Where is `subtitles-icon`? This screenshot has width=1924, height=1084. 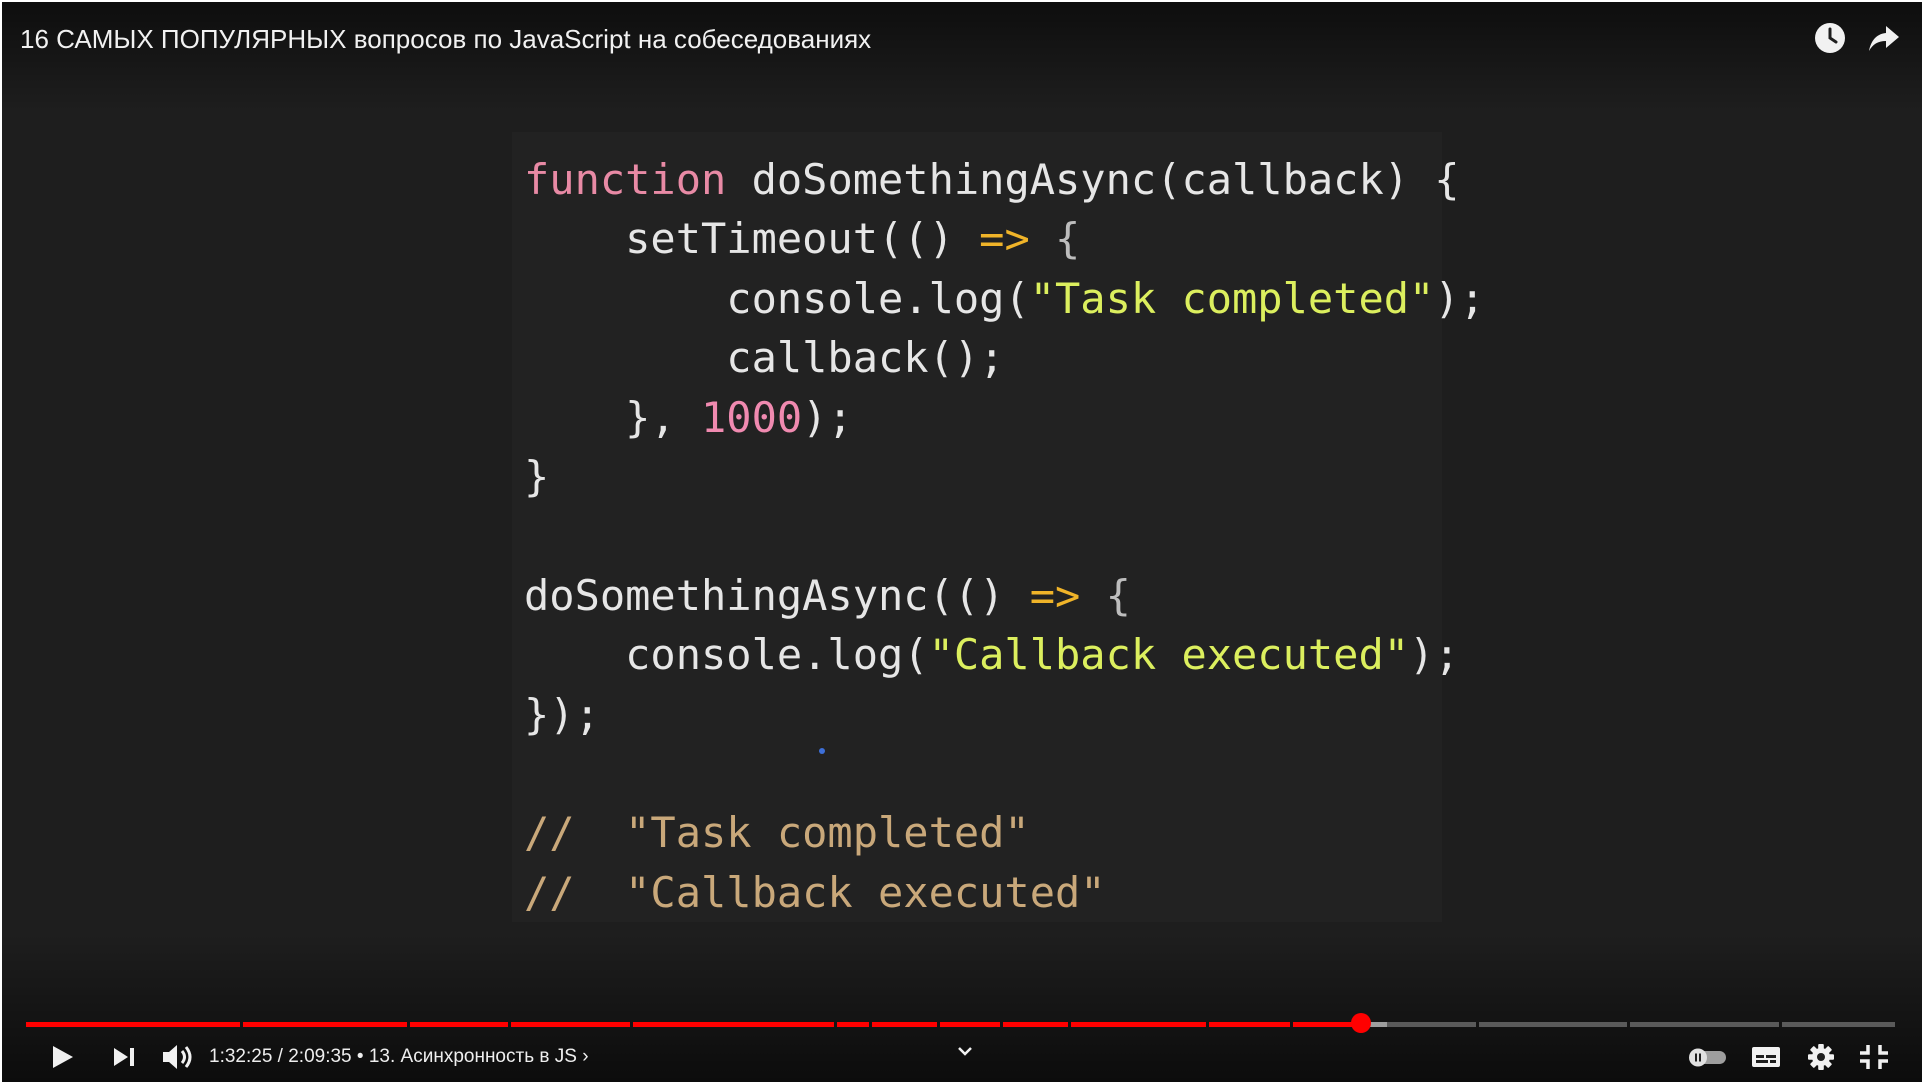 subtitles-icon is located at coordinates (1766, 1057).